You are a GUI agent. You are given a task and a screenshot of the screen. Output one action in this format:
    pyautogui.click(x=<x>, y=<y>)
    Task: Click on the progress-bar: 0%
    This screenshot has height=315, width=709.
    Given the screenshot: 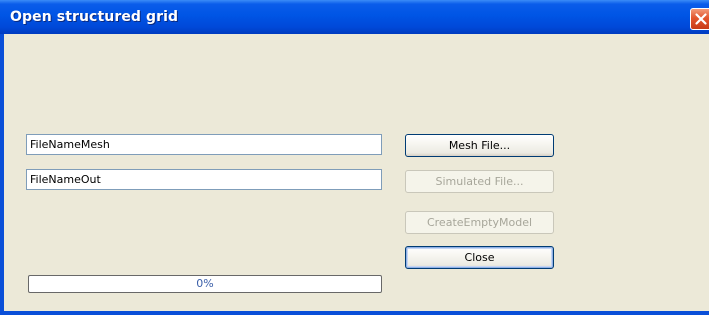 What is the action you would take?
    pyautogui.click(x=205, y=284)
    